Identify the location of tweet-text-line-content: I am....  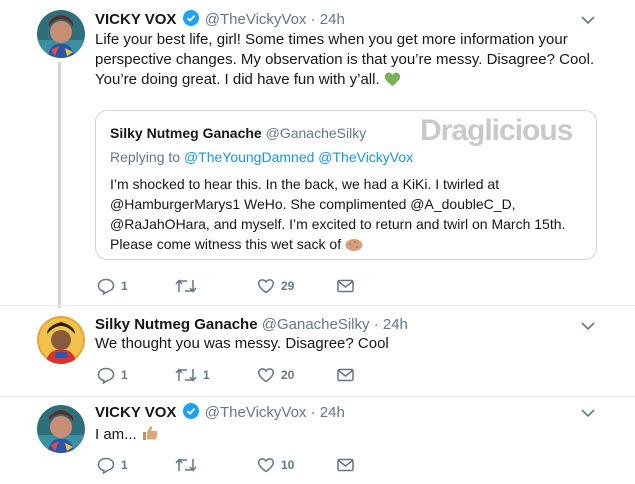
(116, 434).